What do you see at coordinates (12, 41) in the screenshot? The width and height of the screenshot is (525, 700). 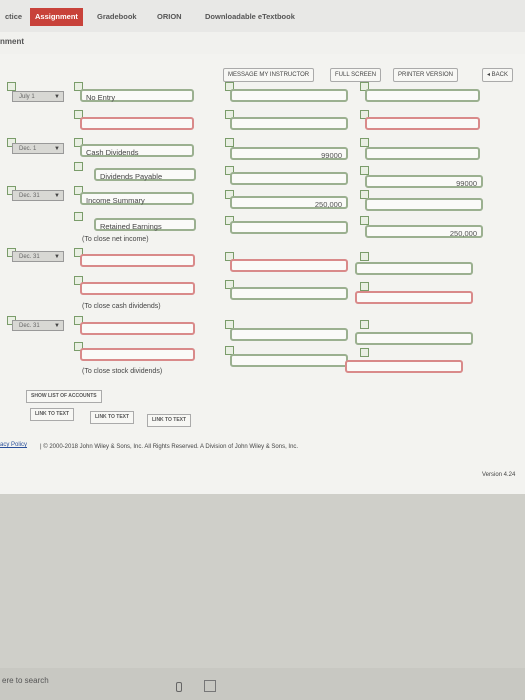 I see `page-title: nment` at bounding box center [12, 41].